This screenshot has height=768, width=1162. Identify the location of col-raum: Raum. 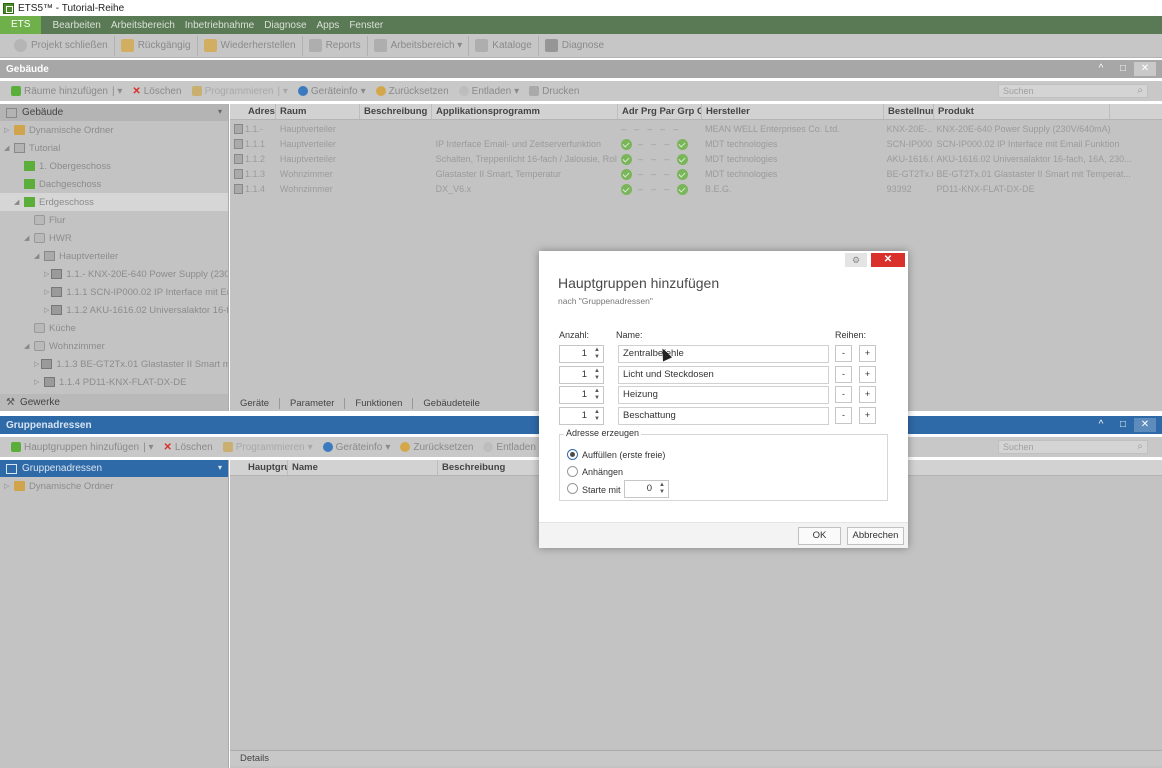
(318, 111).